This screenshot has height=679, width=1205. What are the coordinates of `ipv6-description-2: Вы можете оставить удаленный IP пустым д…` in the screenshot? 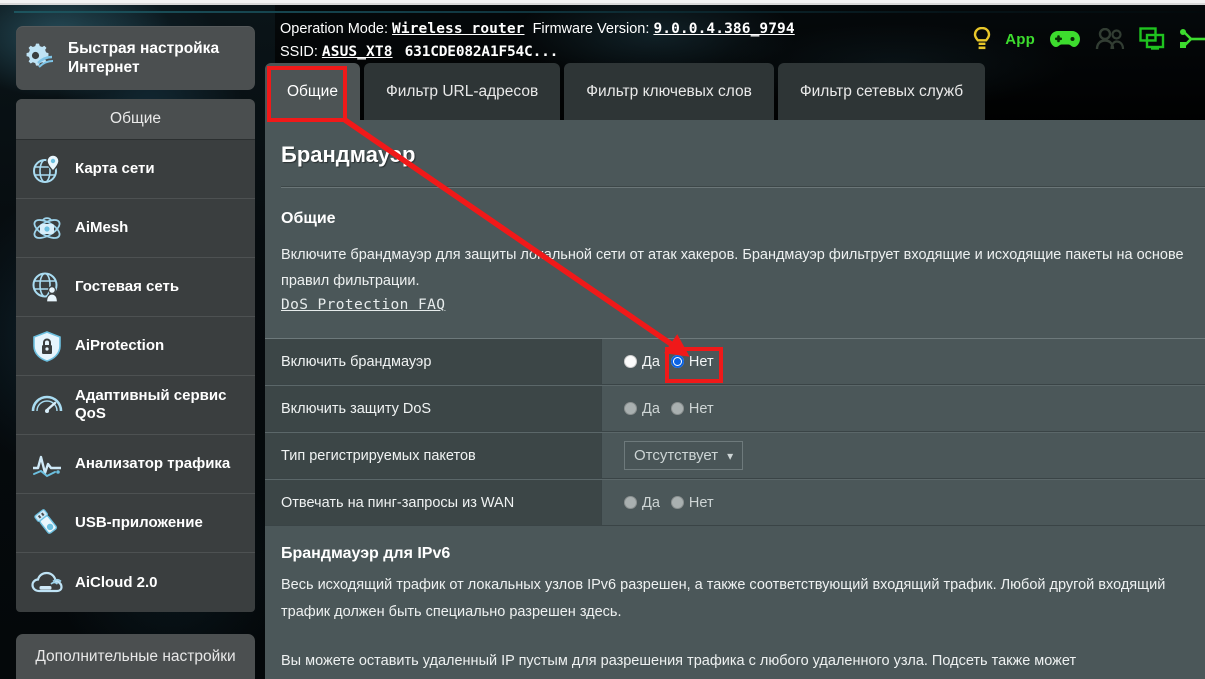 It's located at (679, 661).